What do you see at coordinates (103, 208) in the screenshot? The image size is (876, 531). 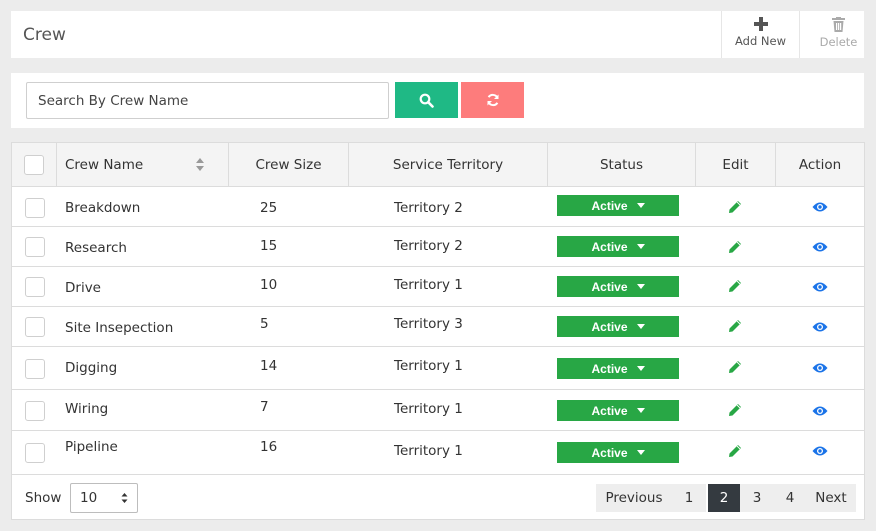 I see `crew-name: Breakdown` at bounding box center [103, 208].